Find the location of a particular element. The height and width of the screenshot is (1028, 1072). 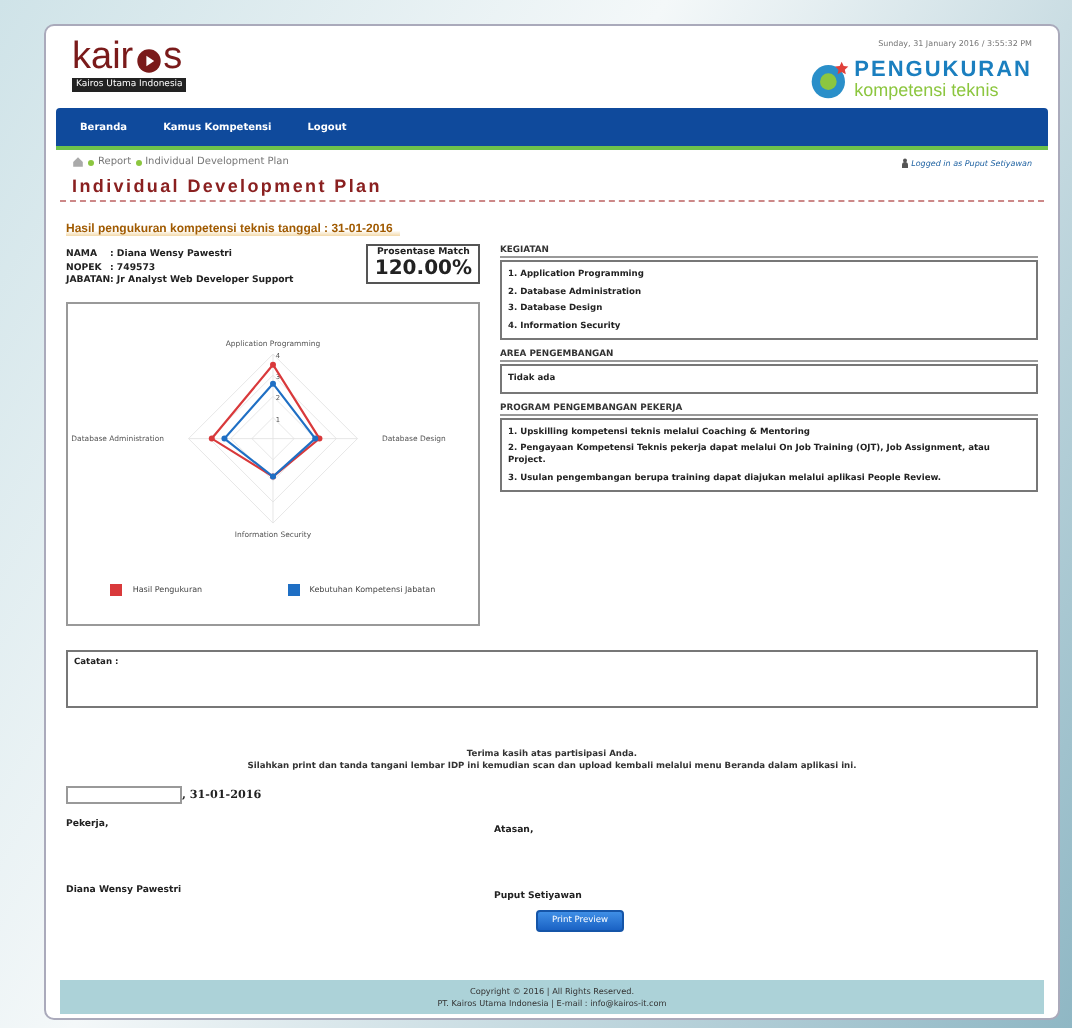

company-logo: kair s is located at coordinates (128, 57).